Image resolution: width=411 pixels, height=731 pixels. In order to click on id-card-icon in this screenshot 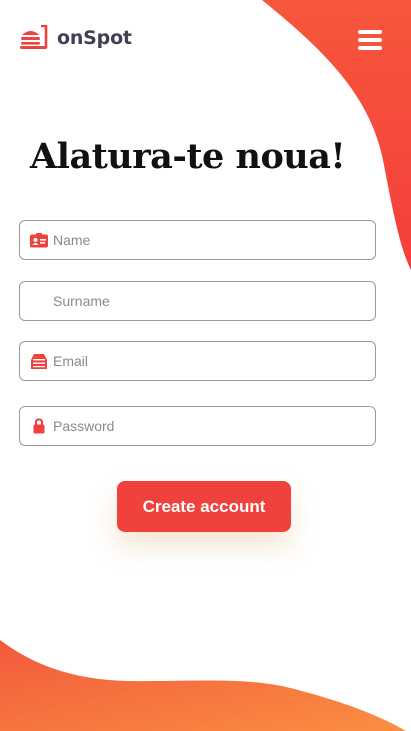, I will do `click(39, 240)`.